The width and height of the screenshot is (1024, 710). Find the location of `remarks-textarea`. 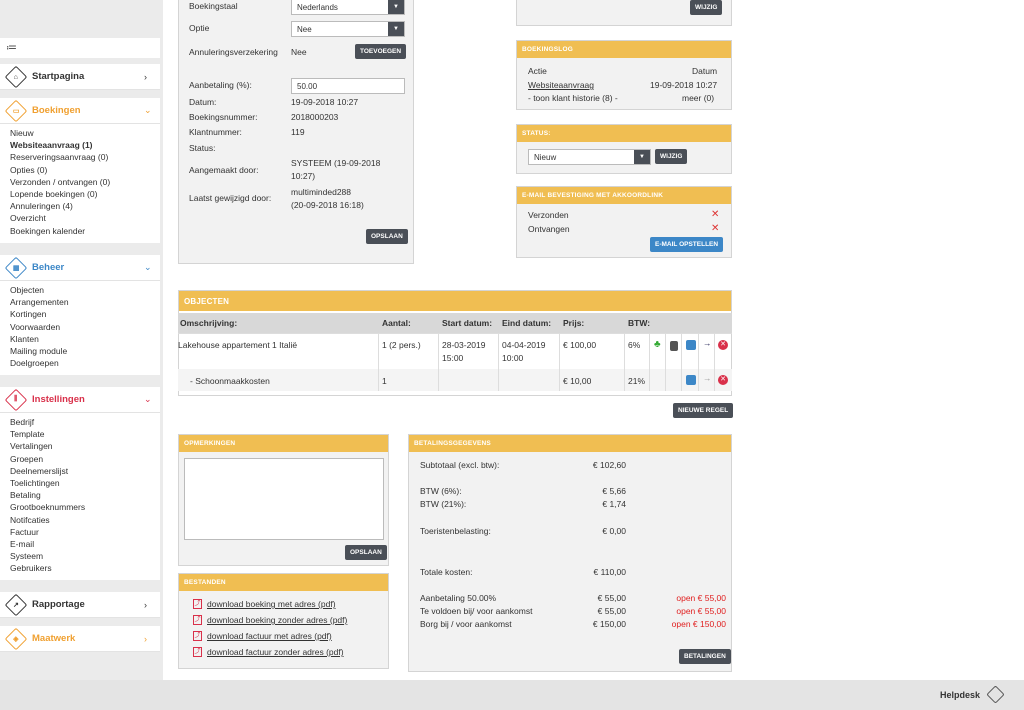

remarks-textarea is located at coordinates (284, 499).